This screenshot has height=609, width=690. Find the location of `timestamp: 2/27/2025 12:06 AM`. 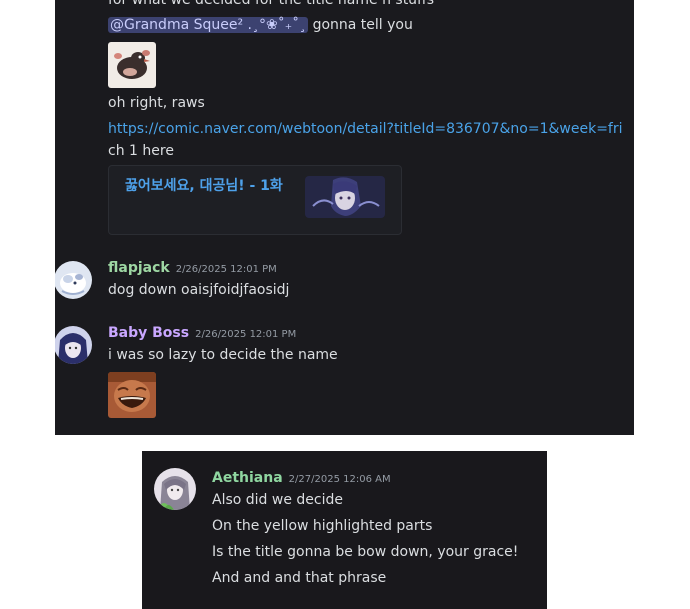

timestamp: 2/27/2025 12:06 AM is located at coordinates (339, 479).